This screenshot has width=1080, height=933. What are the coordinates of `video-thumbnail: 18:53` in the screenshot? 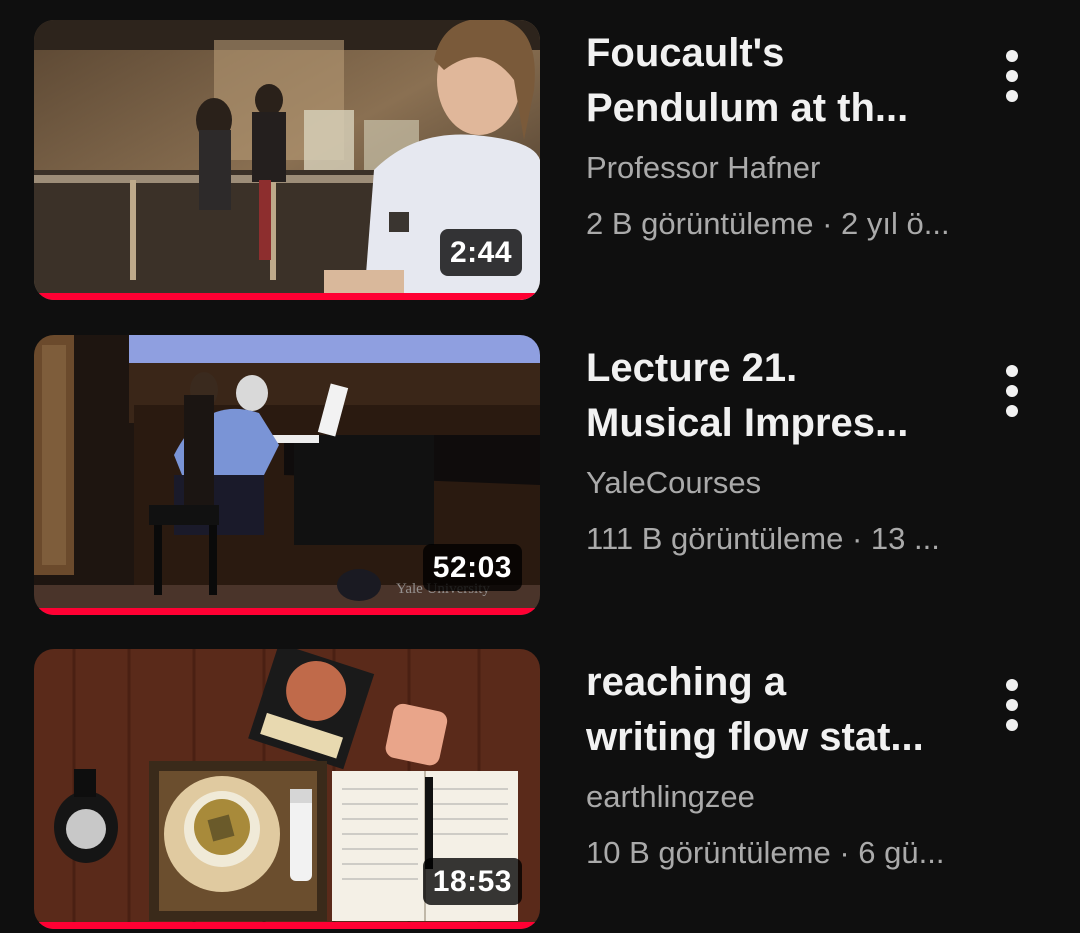 It's located at (287, 789).